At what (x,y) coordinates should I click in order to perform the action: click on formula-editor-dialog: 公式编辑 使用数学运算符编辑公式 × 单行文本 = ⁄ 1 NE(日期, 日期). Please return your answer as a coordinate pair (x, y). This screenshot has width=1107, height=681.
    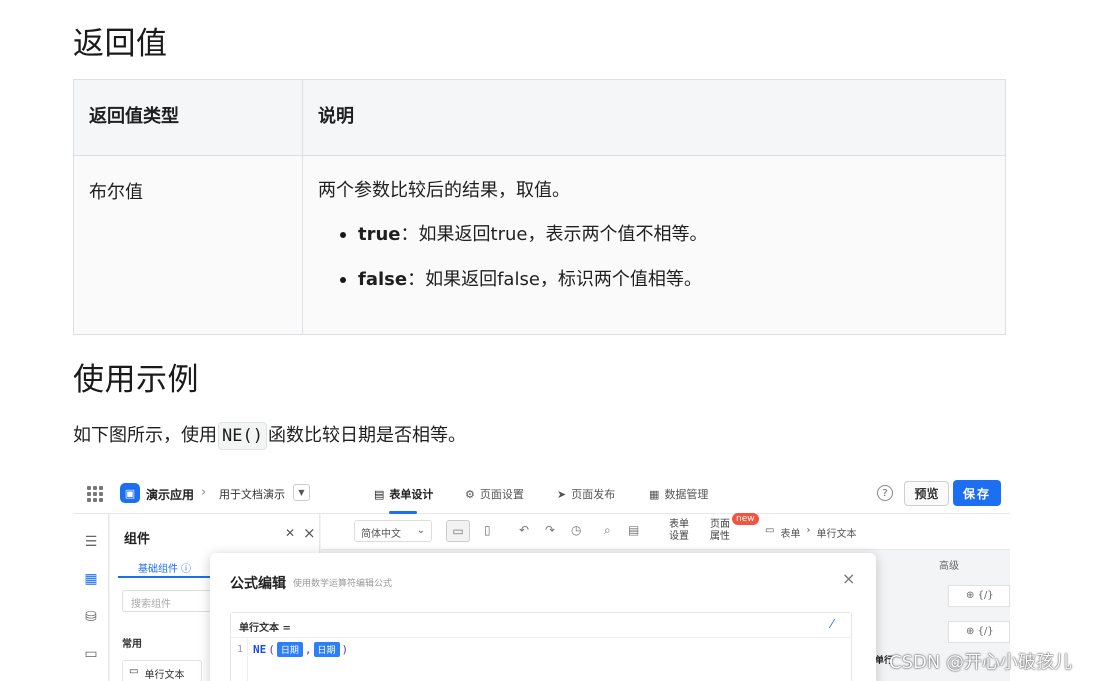
    Looking at the image, I should click on (543, 617).